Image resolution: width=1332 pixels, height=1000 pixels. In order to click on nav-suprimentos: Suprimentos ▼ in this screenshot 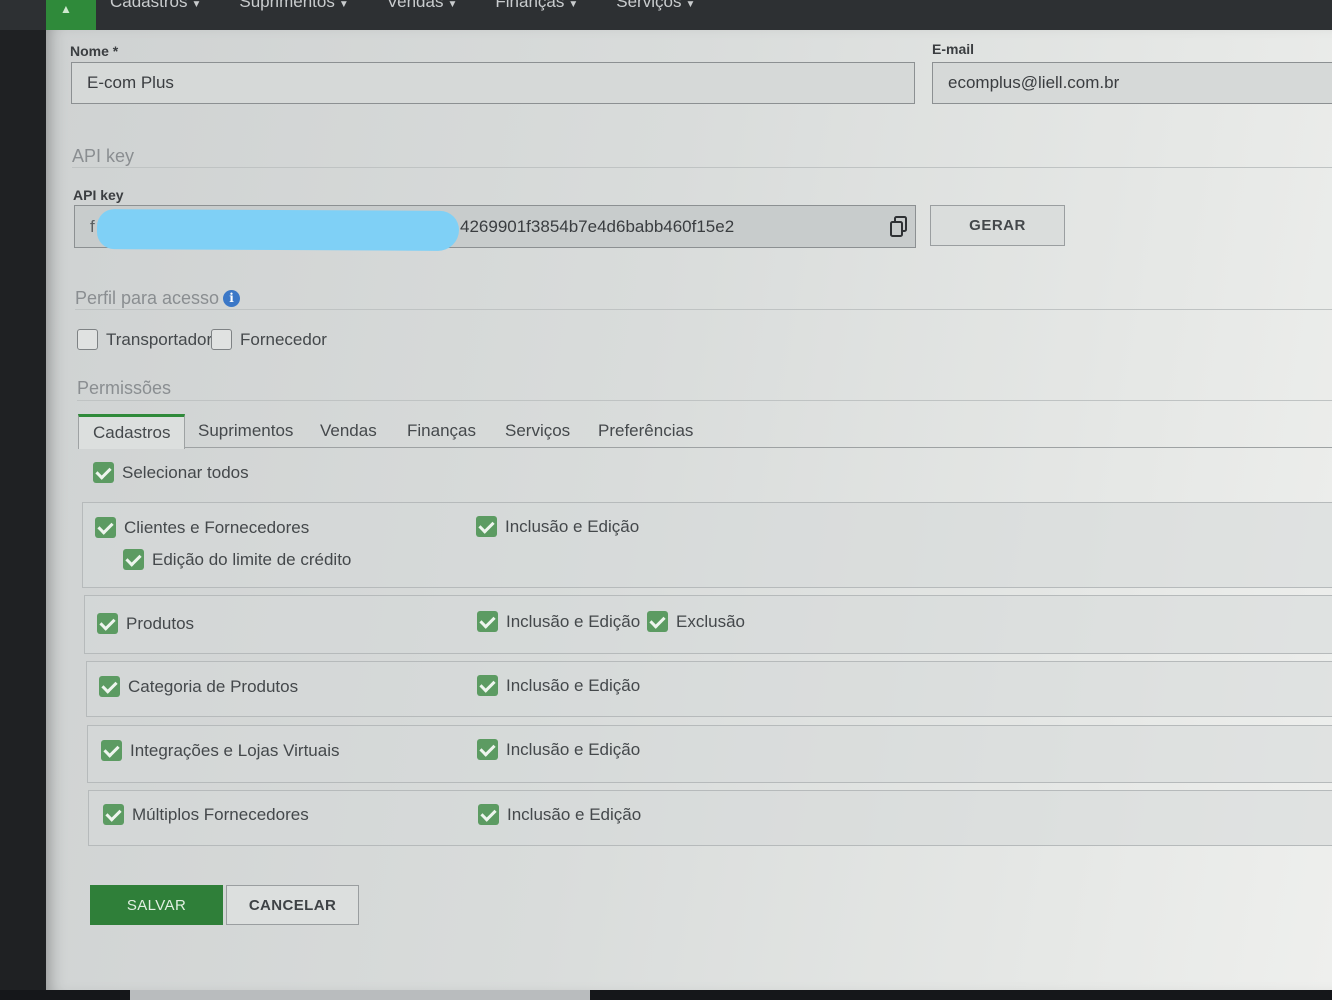, I will do `click(293, 6)`.